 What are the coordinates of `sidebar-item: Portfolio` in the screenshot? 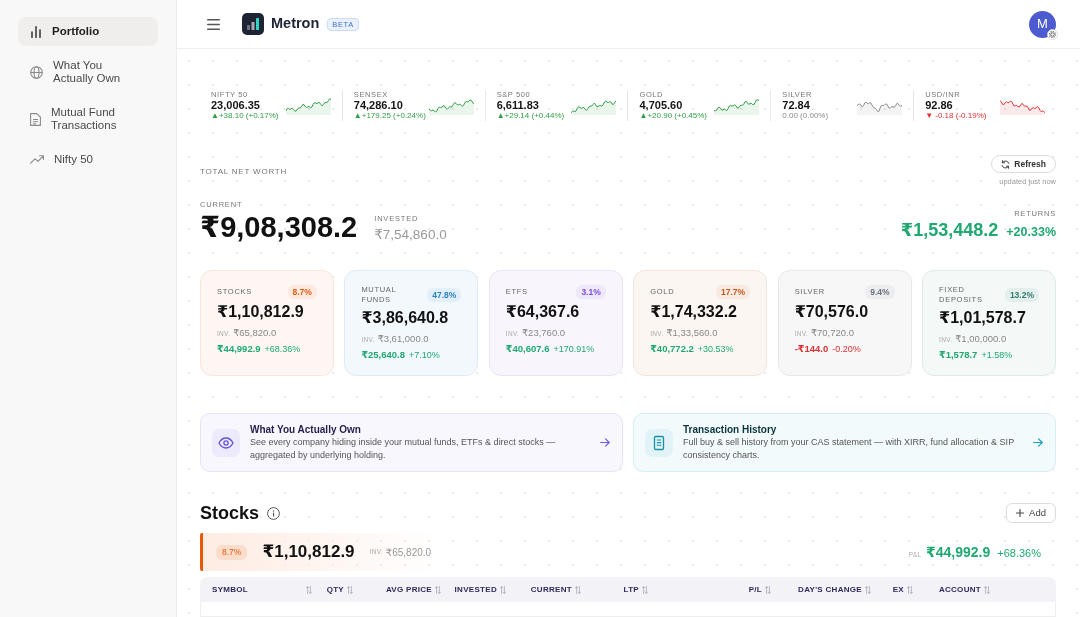 It's located at (88, 31).